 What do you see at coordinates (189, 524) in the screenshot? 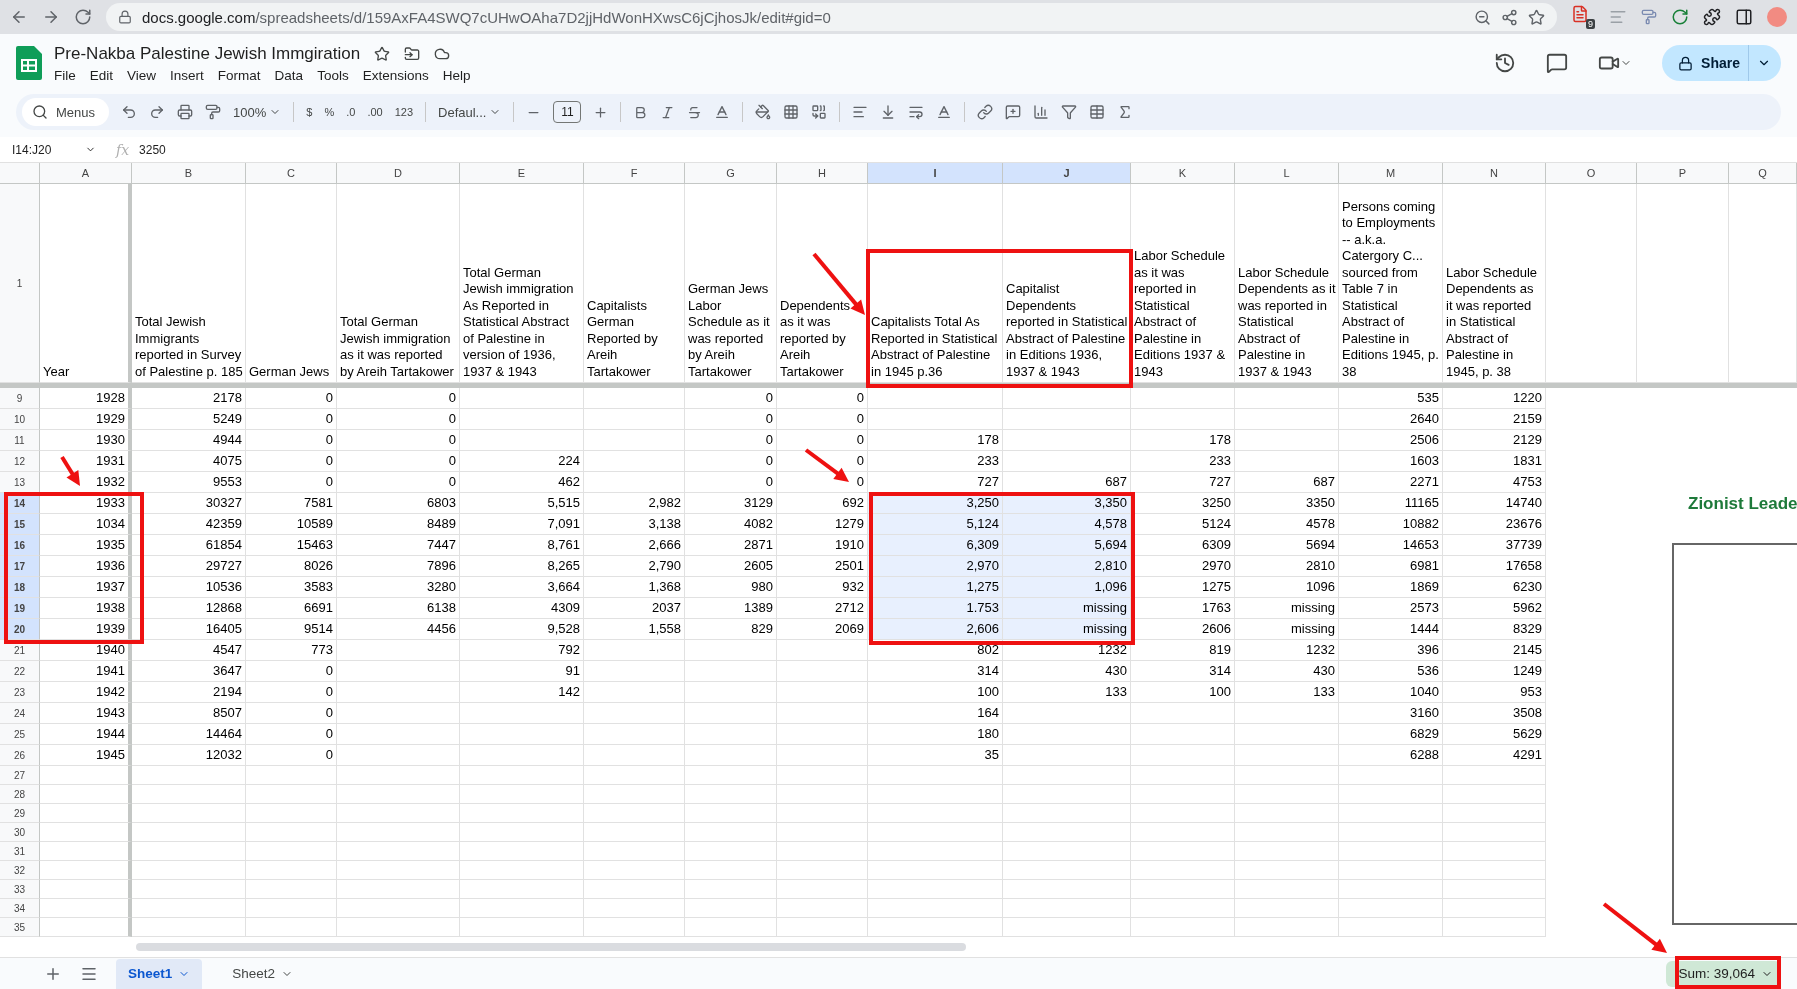
I see `table-cell: 42359` at bounding box center [189, 524].